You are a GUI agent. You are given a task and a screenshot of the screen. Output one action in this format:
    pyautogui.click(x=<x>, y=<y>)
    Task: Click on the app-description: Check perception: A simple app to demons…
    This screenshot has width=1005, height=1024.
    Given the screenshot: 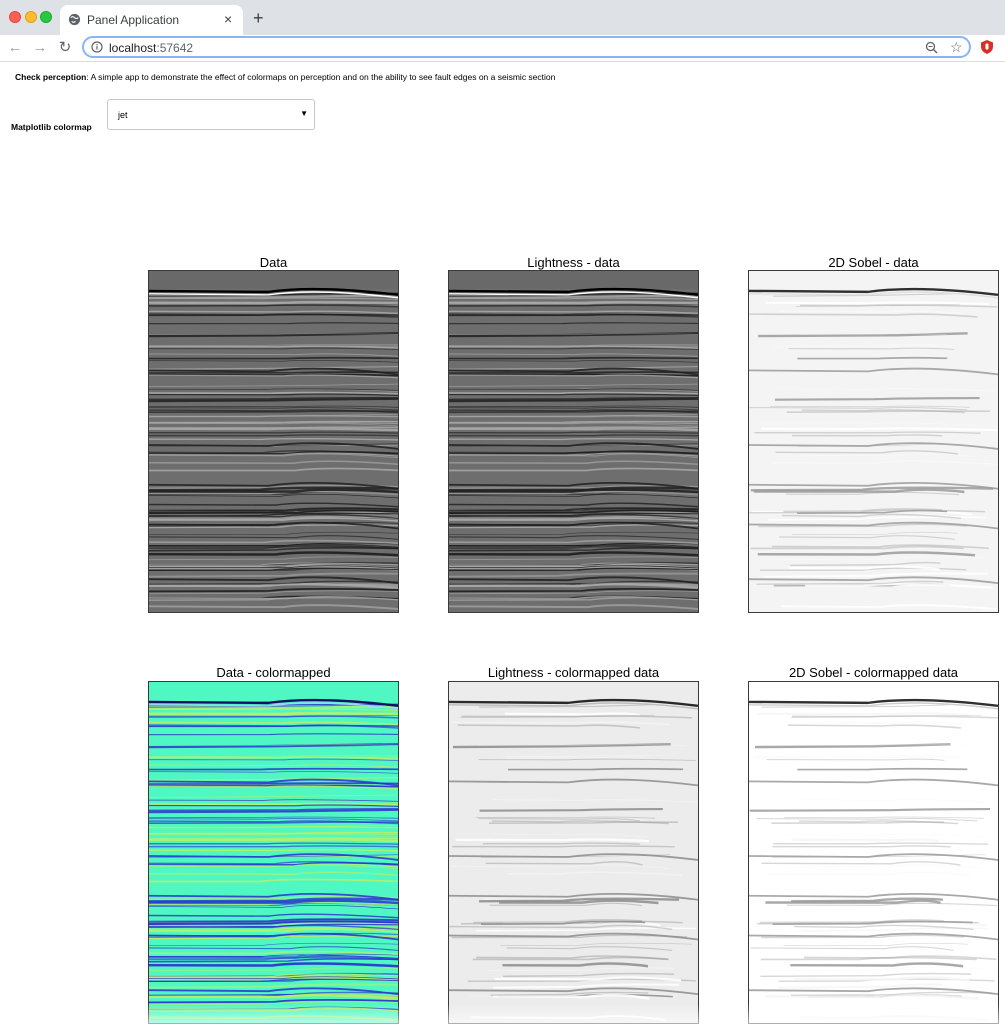 What is the action you would take?
    pyautogui.click(x=285, y=77)
    